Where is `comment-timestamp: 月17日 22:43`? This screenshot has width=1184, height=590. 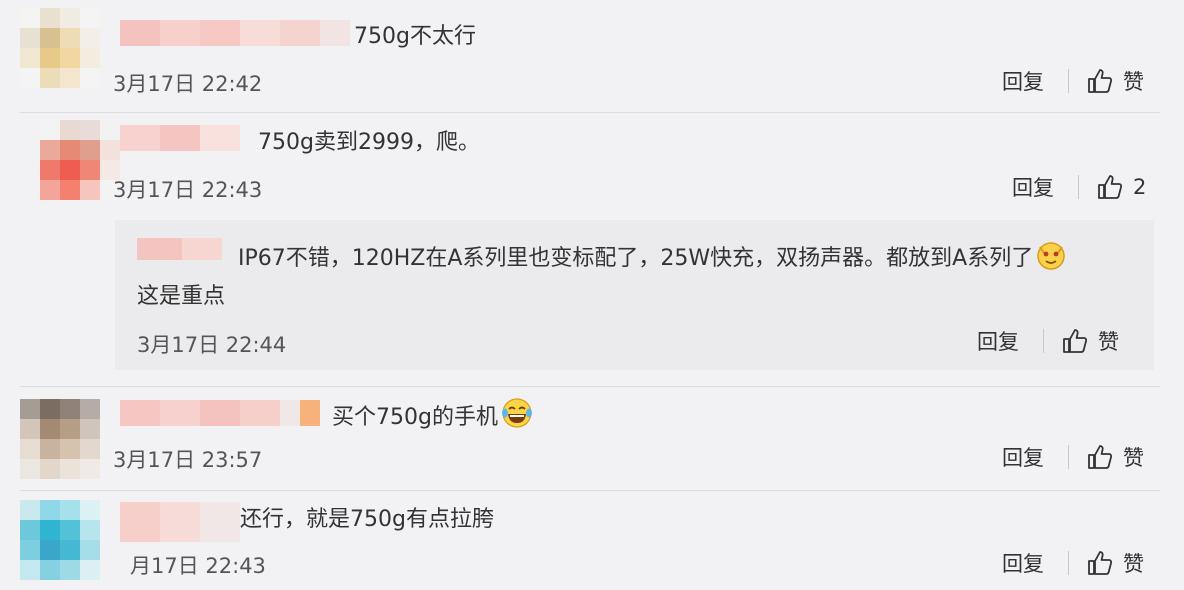
comment-timestamp: 月17日 22:43 is located at coordinates (198, 566).